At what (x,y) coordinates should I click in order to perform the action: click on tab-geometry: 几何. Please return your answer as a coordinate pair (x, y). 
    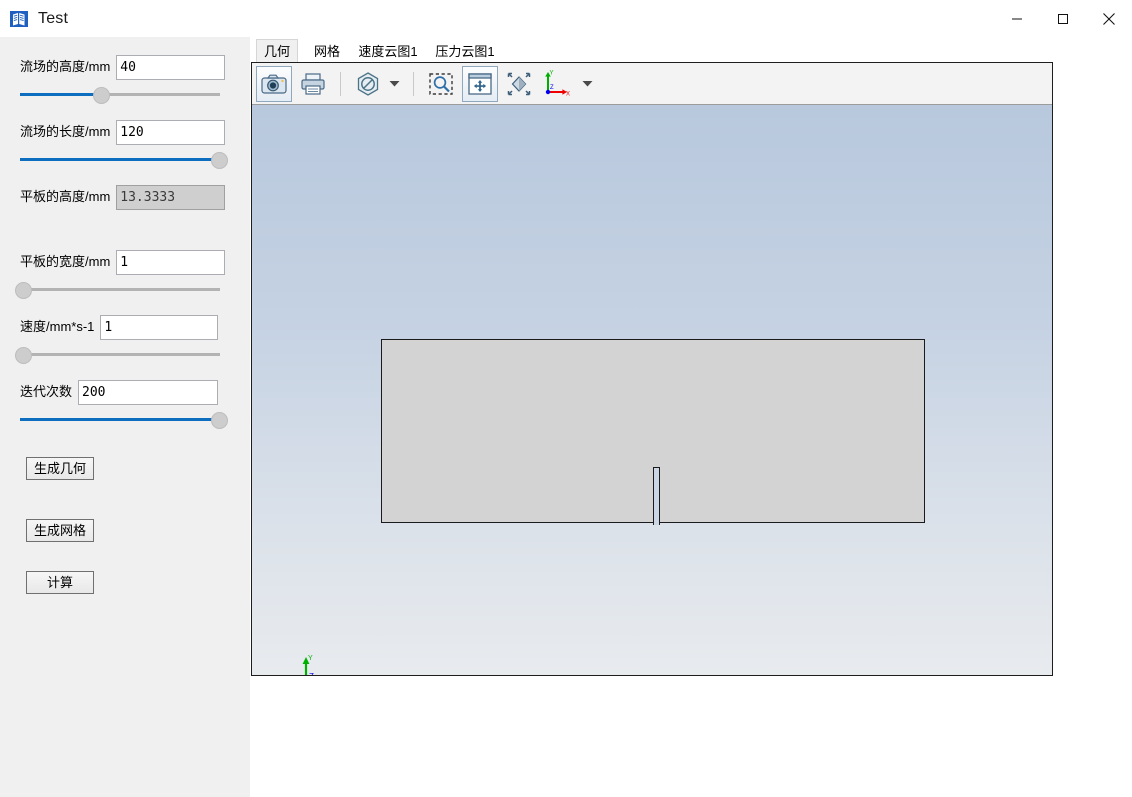
    Looking at the image, I should click on (277, 51).